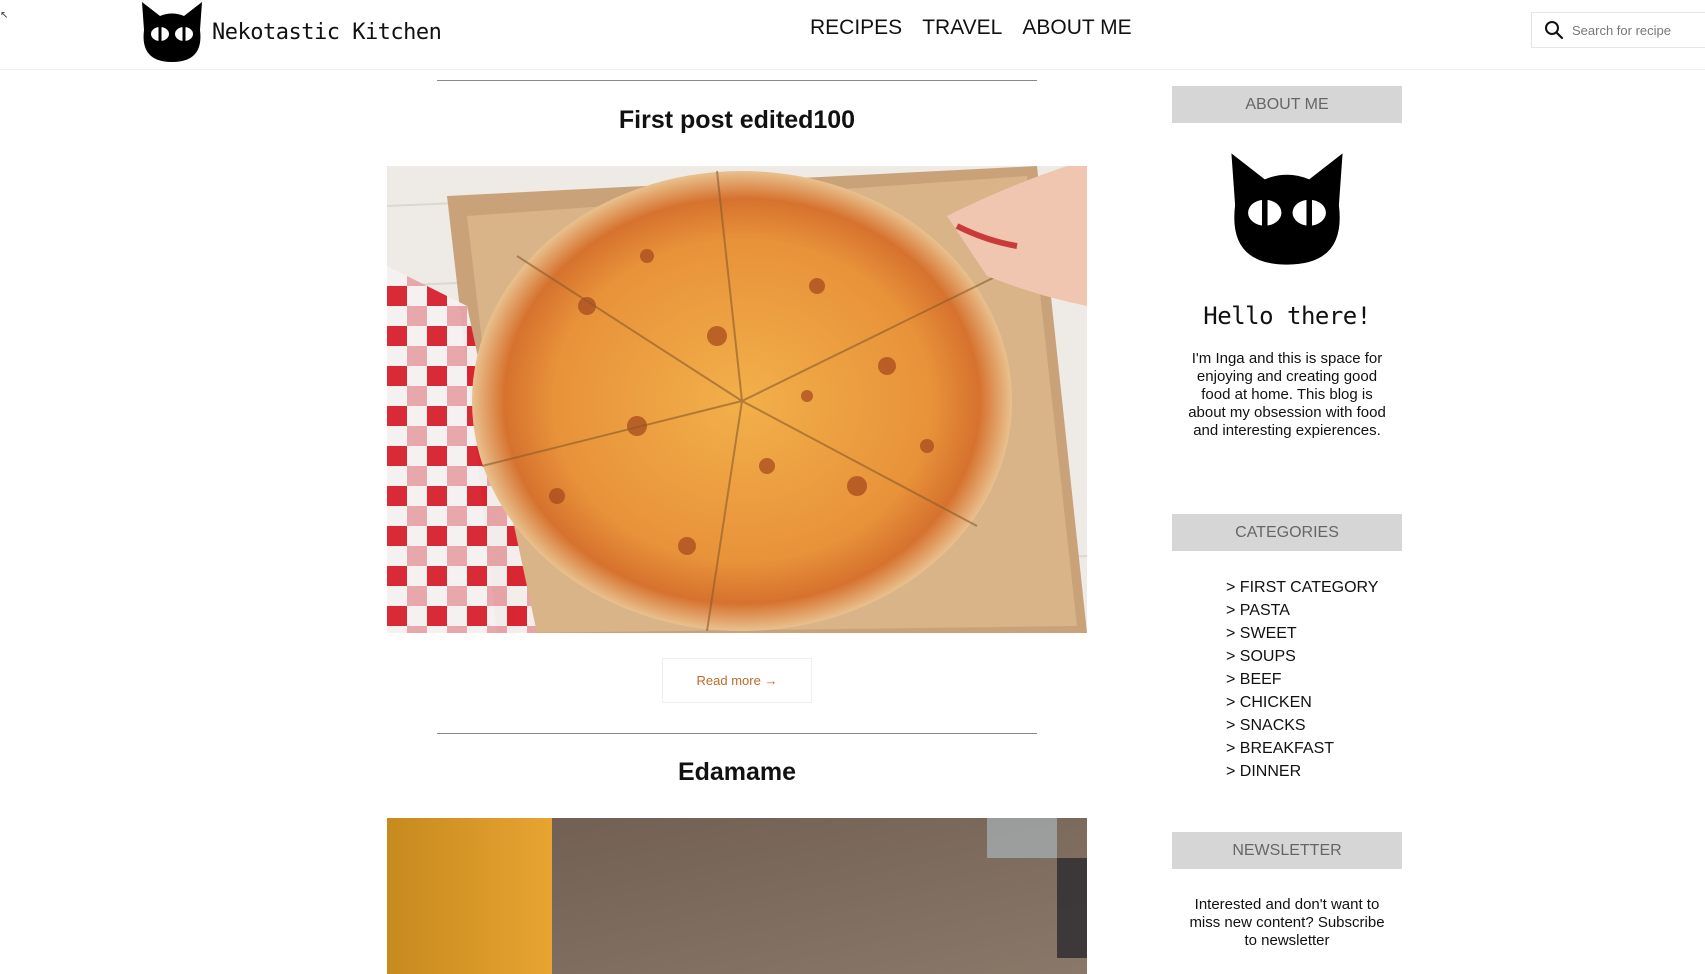  I want to click on list-item: > SWEET, so click(1302, 633).